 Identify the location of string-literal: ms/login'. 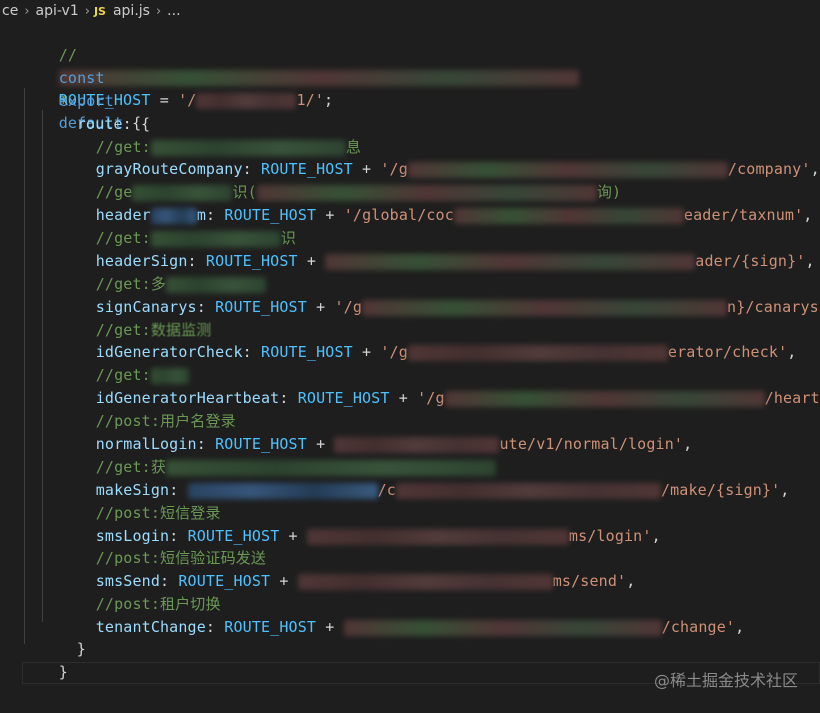
(610, 536).